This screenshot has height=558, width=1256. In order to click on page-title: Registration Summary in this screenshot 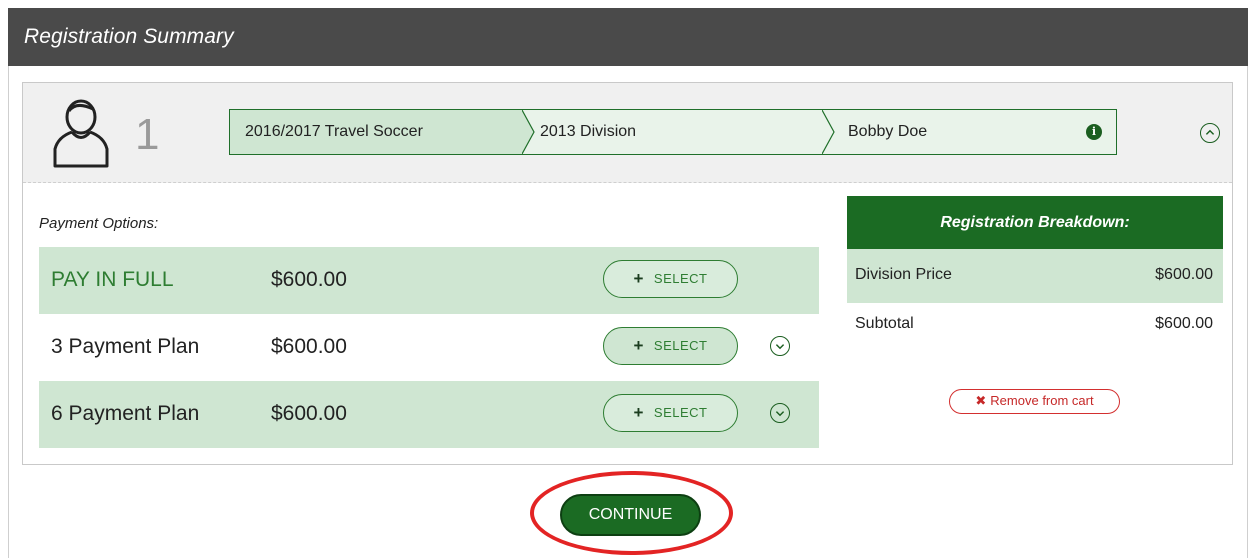, I will do `click(129, 36)`.